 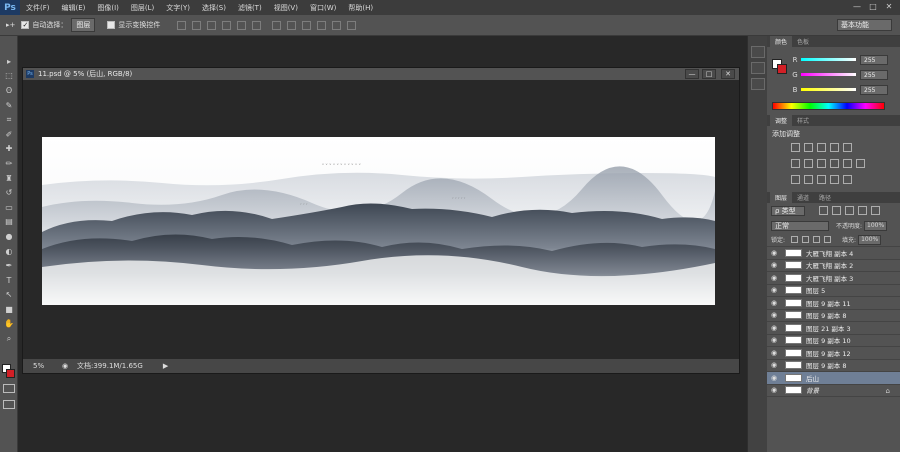 I want to click on distribute-top-icon, so click(x=277, y=25).